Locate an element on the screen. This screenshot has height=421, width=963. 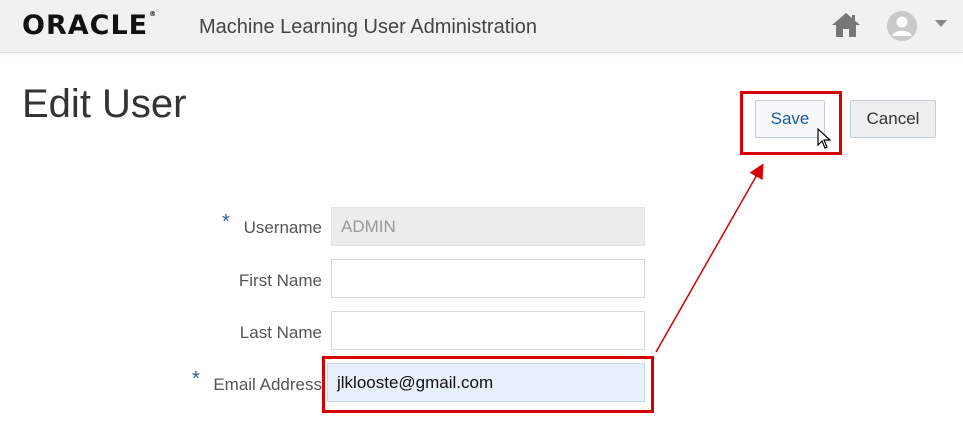
cancel-button: Cancel is located at coordinates (893, 119).